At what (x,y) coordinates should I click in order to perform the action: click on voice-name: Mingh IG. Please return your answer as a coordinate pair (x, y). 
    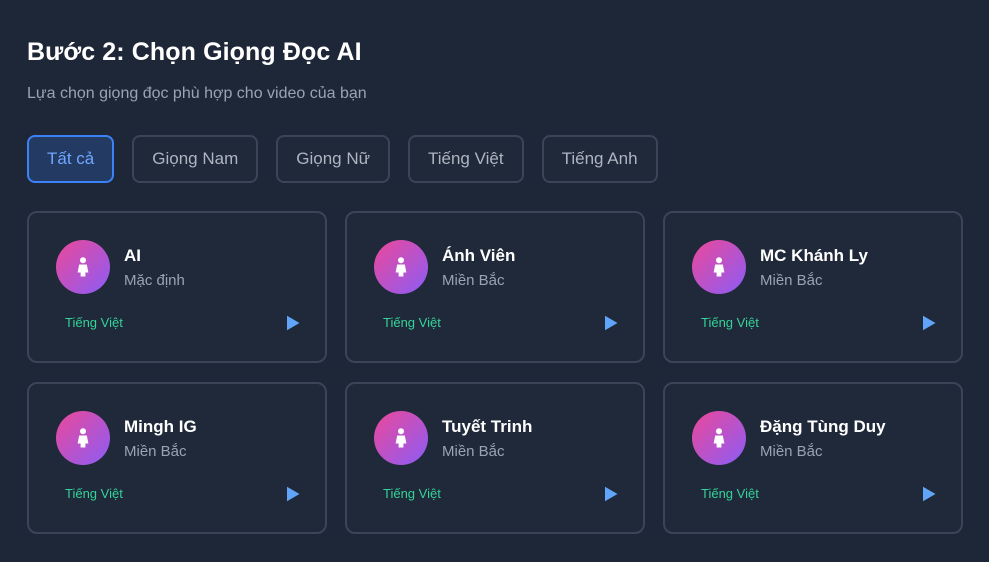
    Looking at the image, I should click on (160, 426).